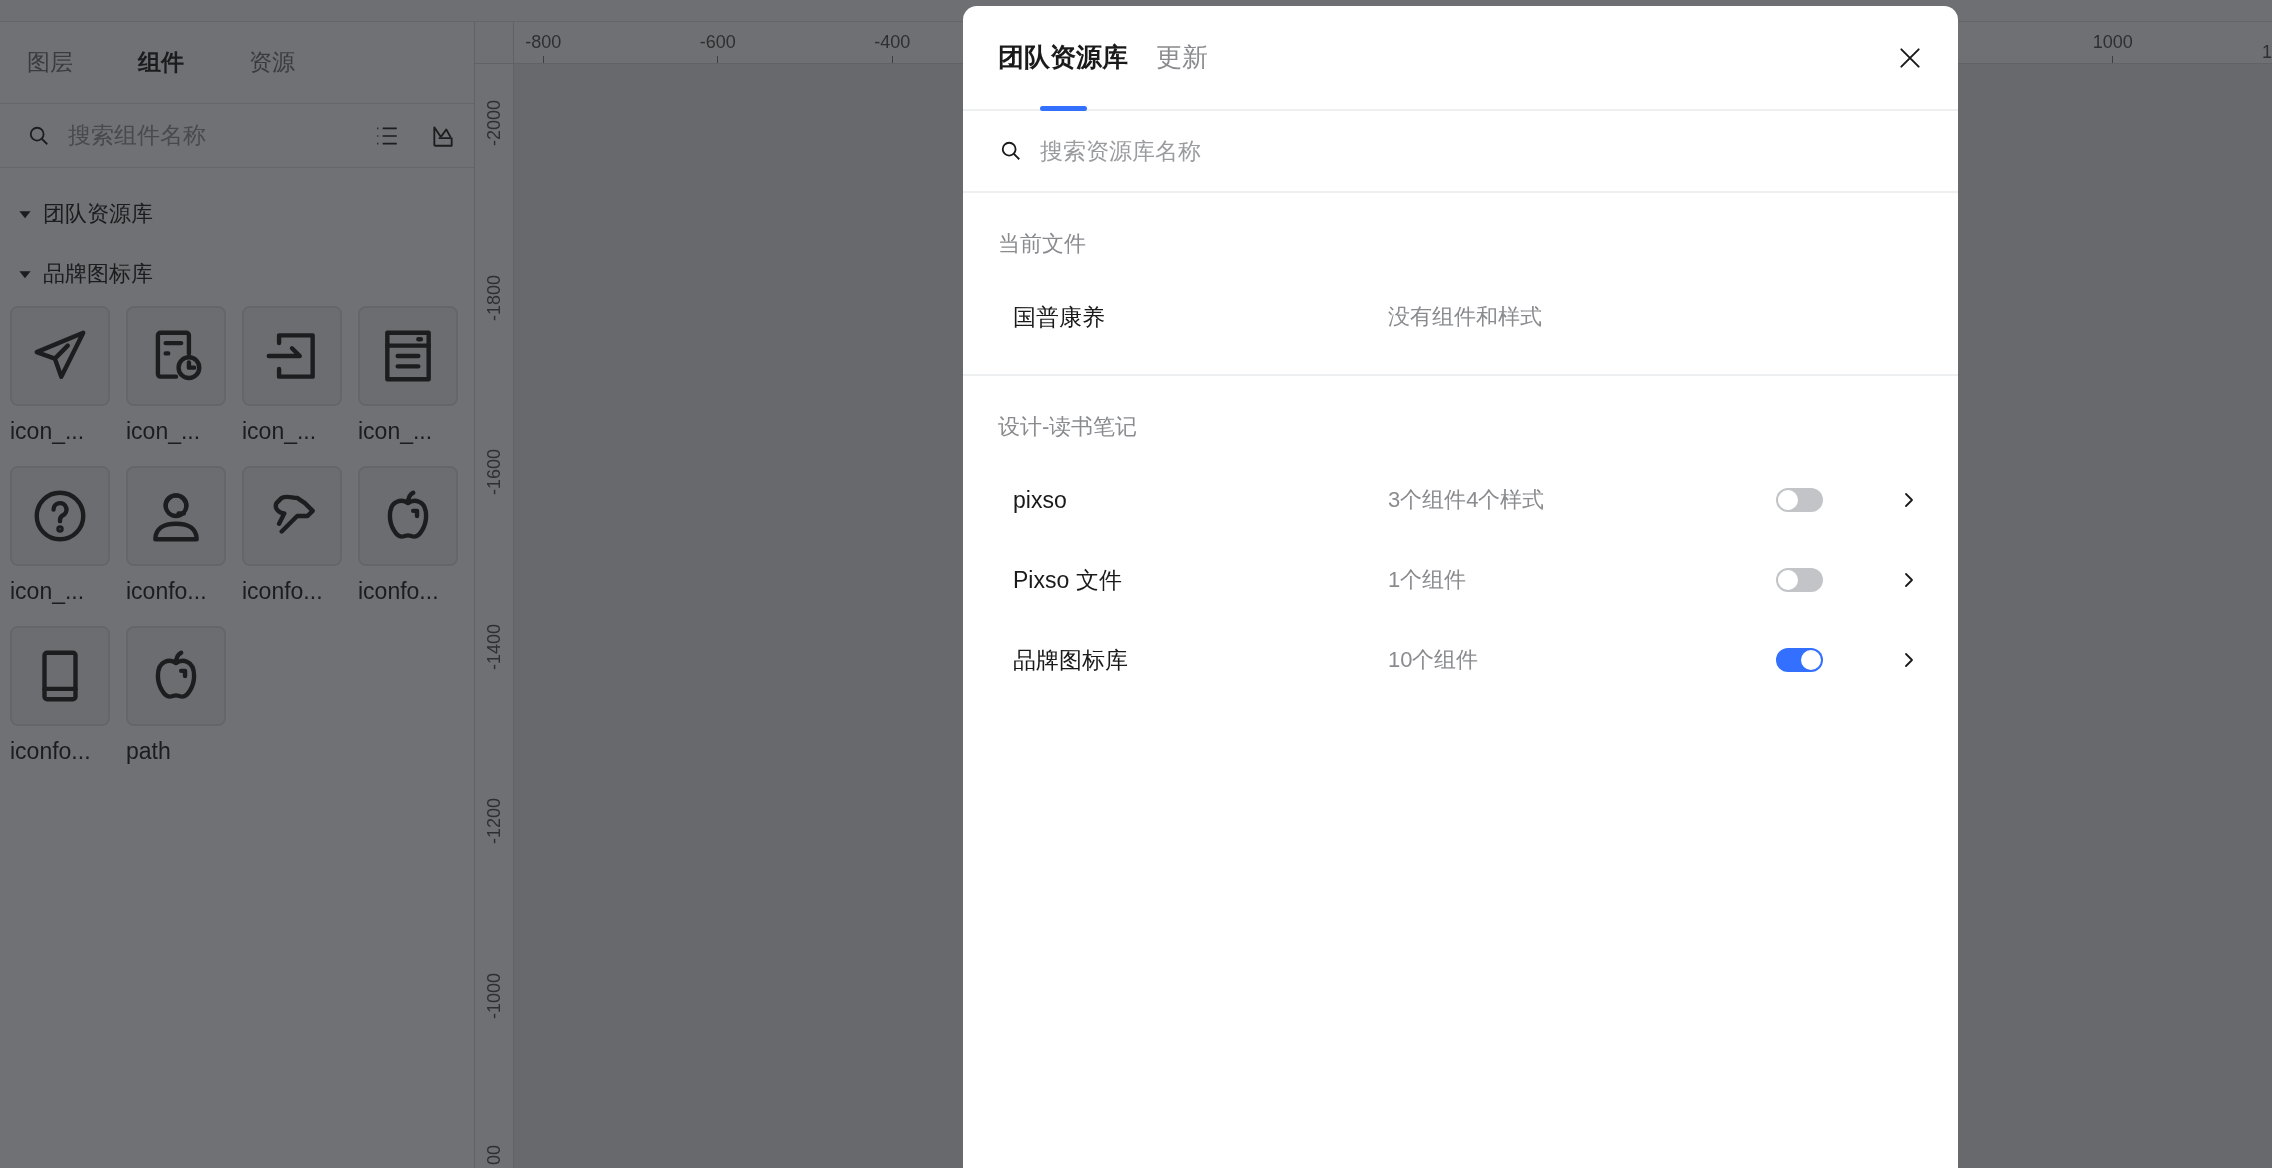 The width and height of the screenshot is (2272, 1168). Describe the element at coordinates (79, 214) in the screenshot. I see `tree-item: 团队资源库` at that location.